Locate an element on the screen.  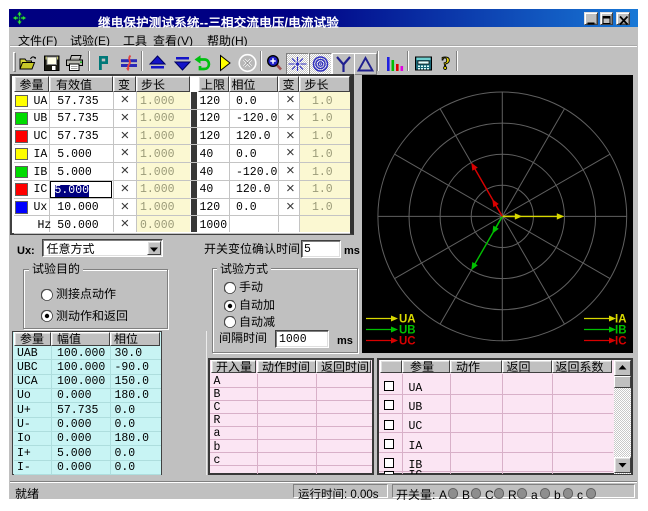
svg-text: UC is located at coordinates (407, 342).